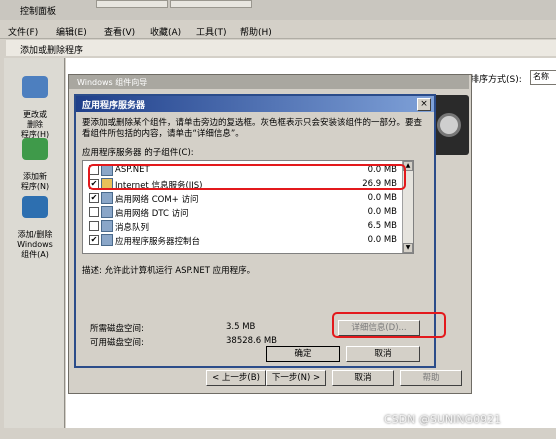 The height and width of the screenshot is (439, 556). I want to click on available-space-label: 可用磁盘空间:, so click(117, 343).